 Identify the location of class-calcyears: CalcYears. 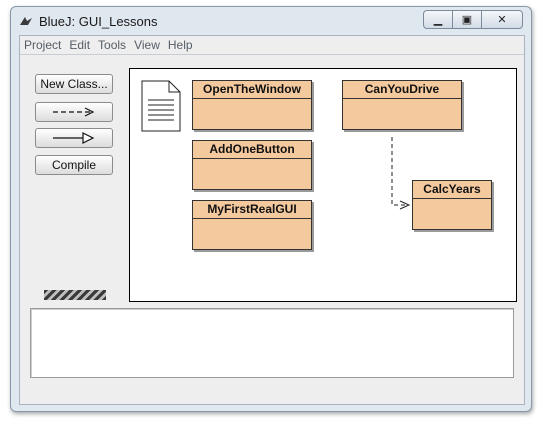
(452, 205).